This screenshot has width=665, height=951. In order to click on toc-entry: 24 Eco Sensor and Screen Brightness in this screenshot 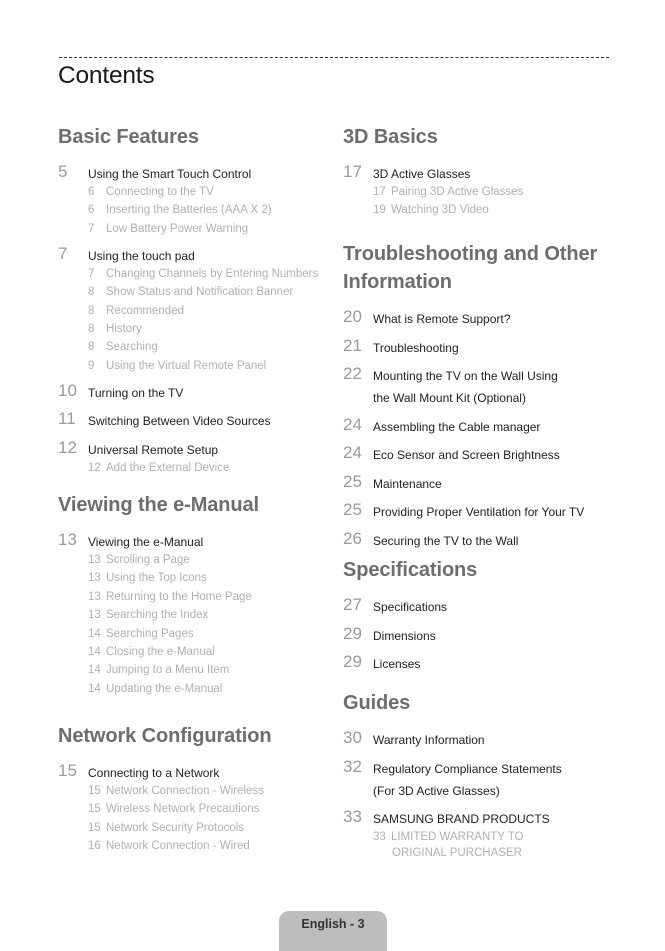, I will do `click(488, 454)`.